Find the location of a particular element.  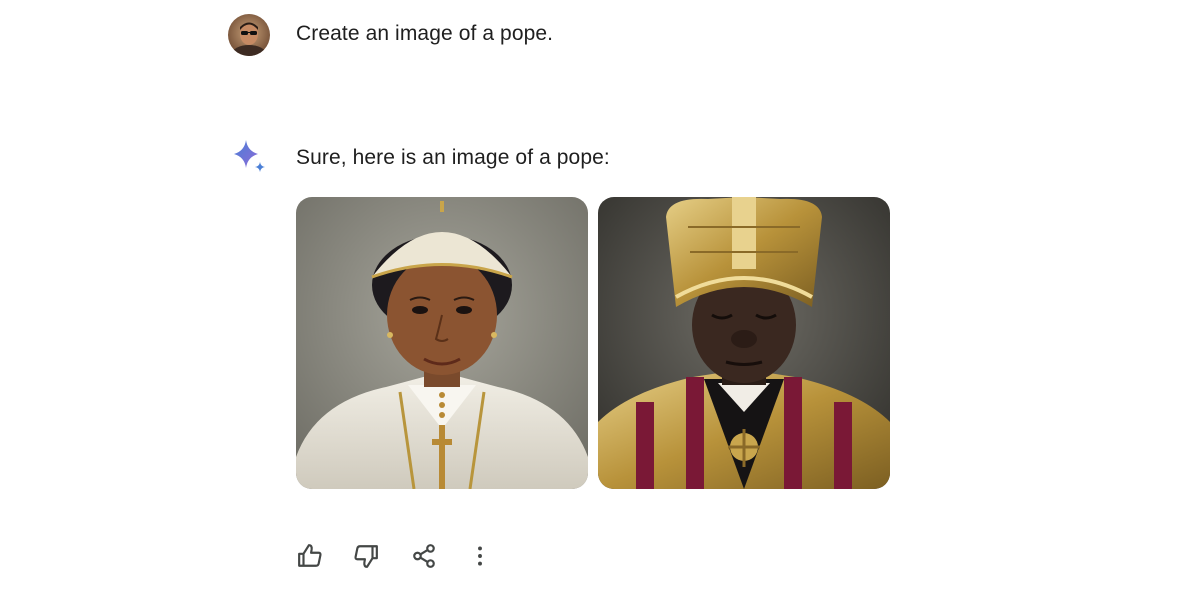

user-avatar is located at coordinates (249, 35).